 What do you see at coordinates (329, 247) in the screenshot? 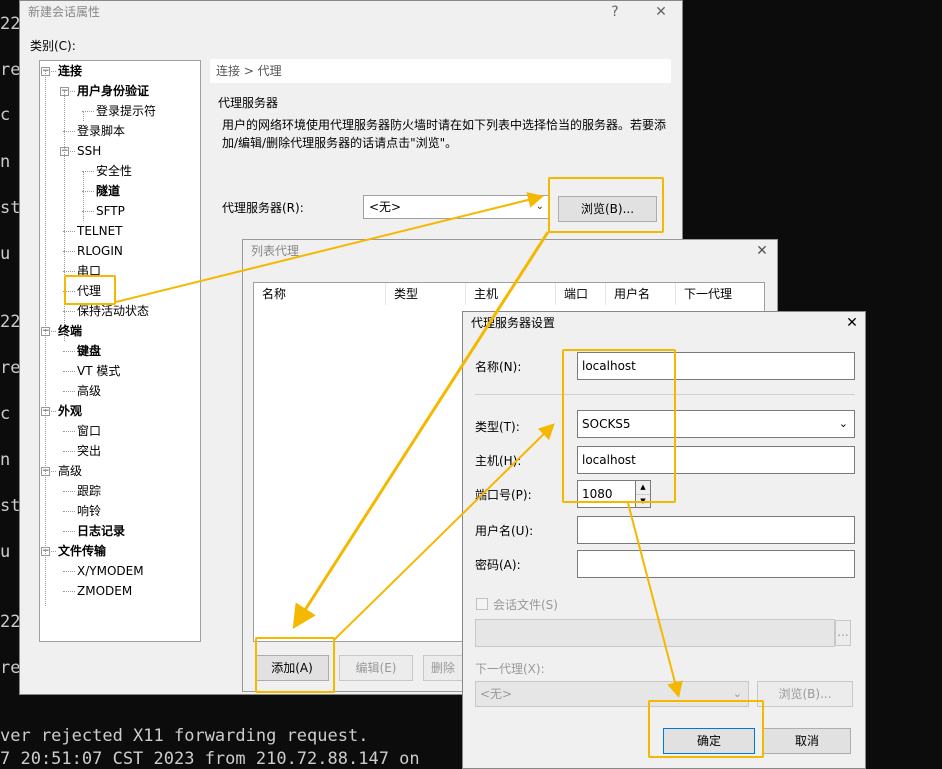
I see `arrow-proxy-to-browse` at bounding box center [329, 247].